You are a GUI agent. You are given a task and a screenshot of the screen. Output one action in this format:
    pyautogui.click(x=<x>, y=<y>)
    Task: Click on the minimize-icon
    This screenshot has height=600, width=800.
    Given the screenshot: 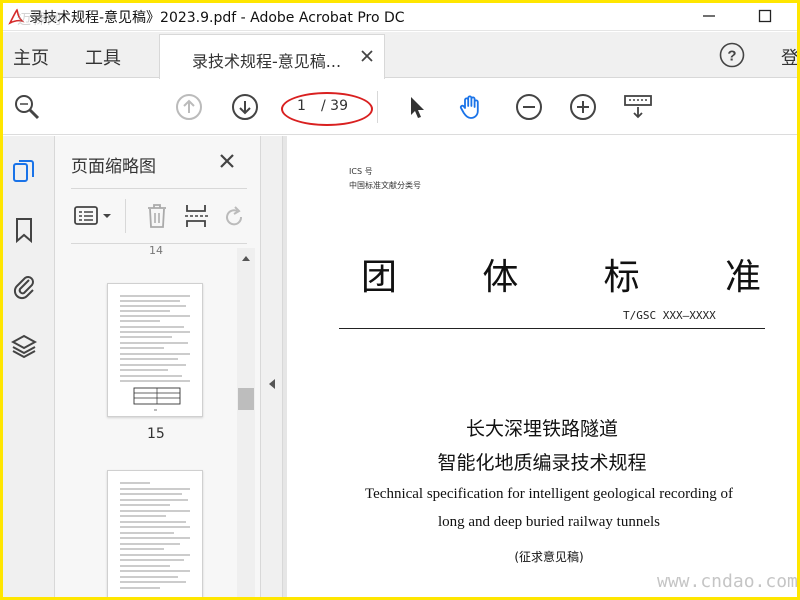 What is the action you would take?
    pyautogui.click(x=709, y=16)
    